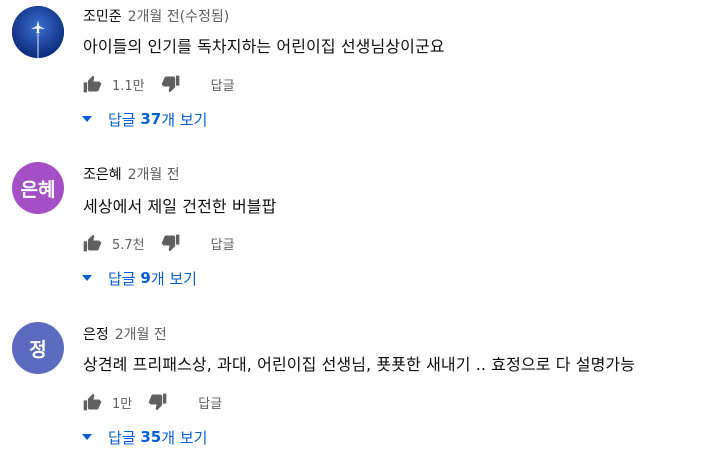  I want to click on view-replies-button: 답글 35 개 보기, so click(142, 437).